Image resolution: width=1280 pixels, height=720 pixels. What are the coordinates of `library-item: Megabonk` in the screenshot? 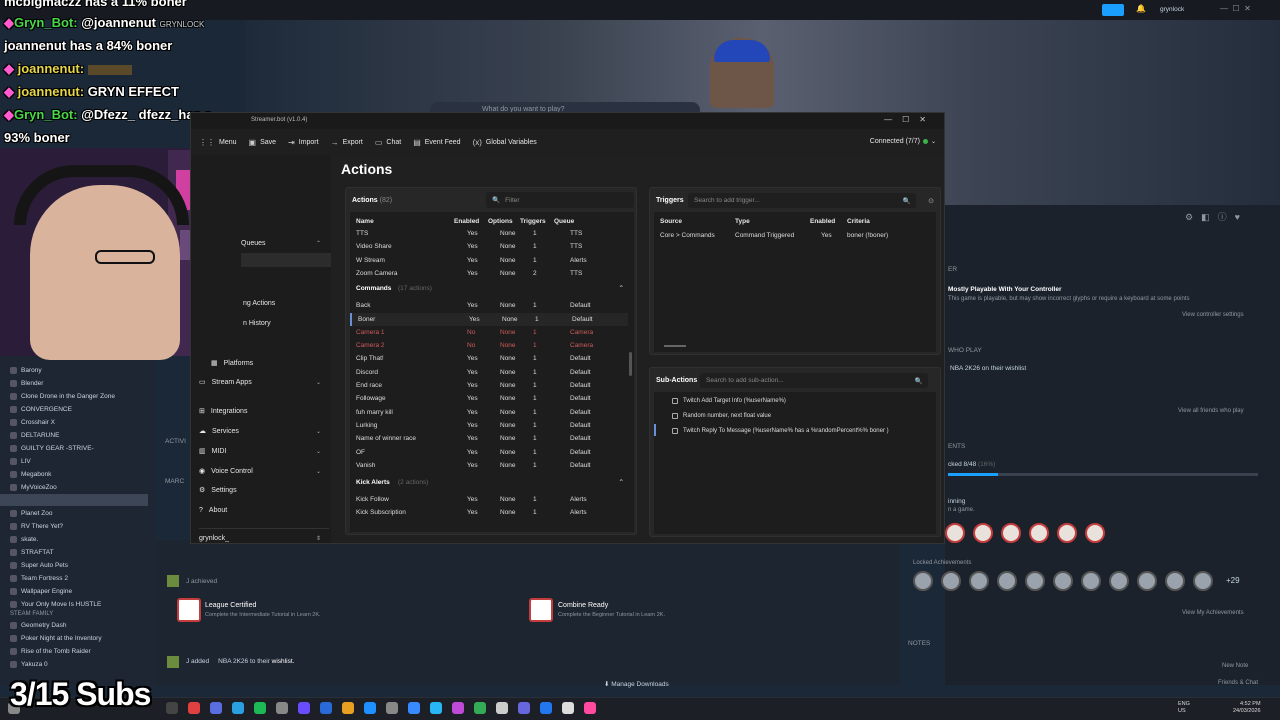 It's located at (80, 474).